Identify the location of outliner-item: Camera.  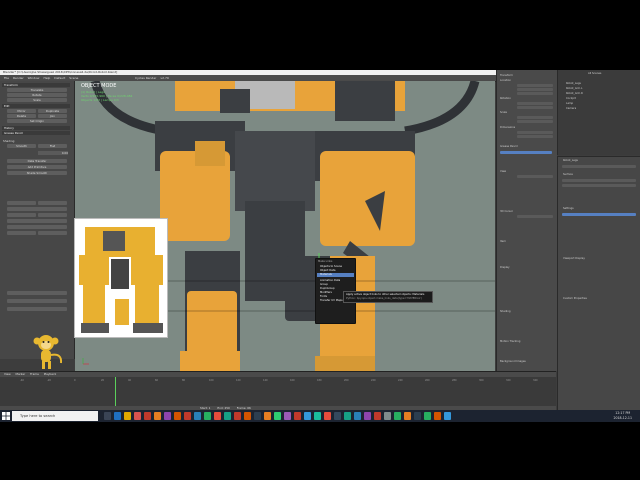
(571, 108).